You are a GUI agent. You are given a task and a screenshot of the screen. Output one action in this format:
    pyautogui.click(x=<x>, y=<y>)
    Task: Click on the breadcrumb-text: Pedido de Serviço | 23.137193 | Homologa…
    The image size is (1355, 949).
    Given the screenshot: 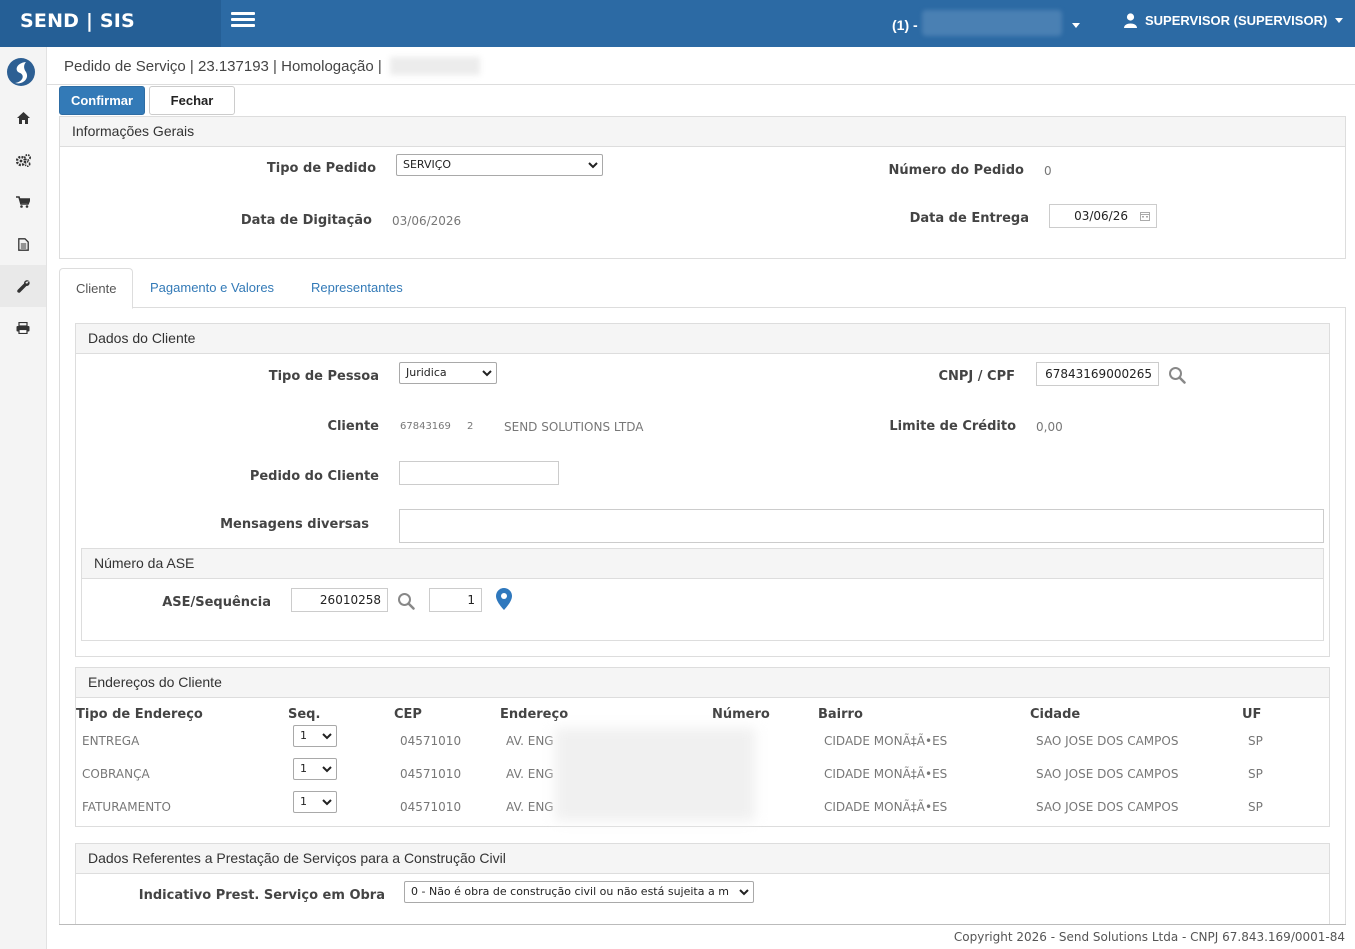 What is the action you would take?
    pyautogui.click(x=223, y=66)
    